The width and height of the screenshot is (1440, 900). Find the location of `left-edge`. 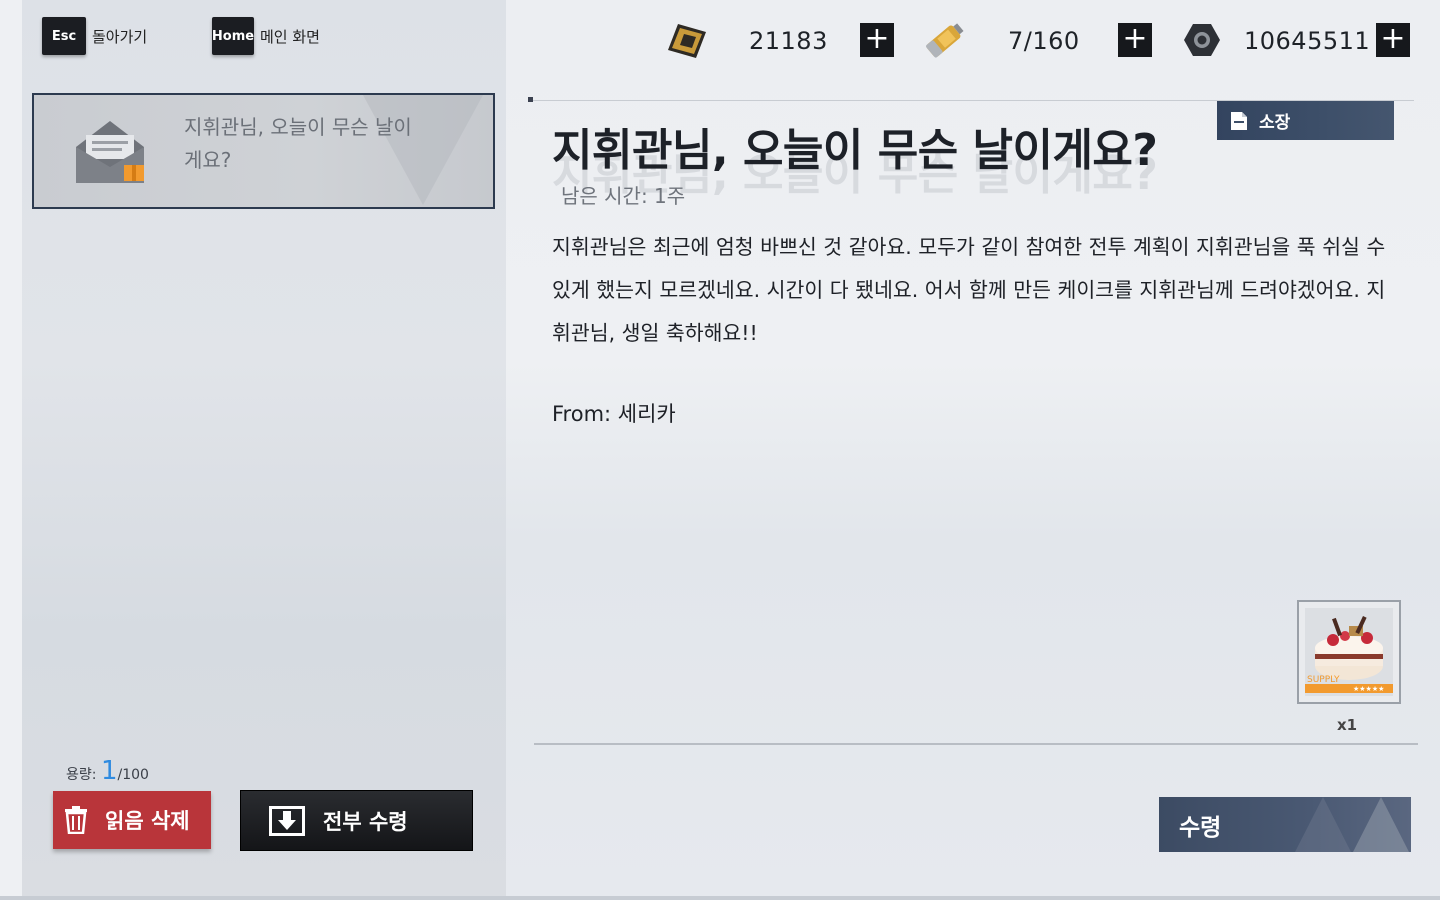

left-edge is located at coordinates (11, 450).